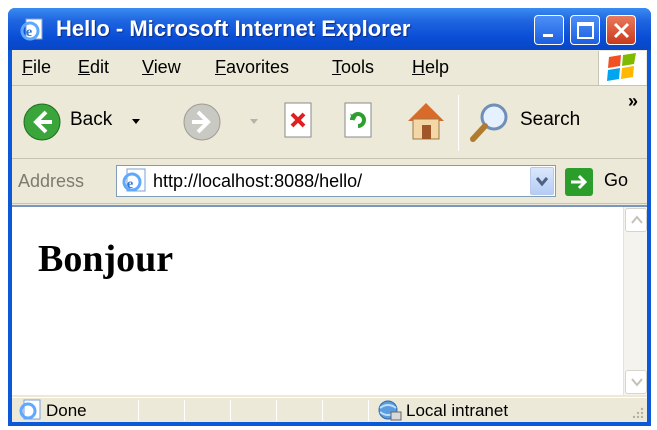  What do you see at coordinates (254, 122) in the screenshot?
I see `forward-dropdown-icon` at bounding box center [254, 122].